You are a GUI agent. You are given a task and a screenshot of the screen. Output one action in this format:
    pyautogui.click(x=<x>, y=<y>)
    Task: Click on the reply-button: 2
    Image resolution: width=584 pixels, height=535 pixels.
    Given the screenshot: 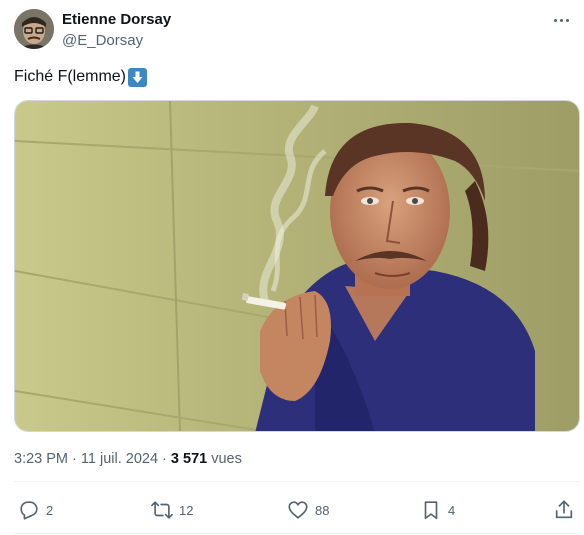 What is the action you would take?
    pyautogui.click(x=35, y=510)
    